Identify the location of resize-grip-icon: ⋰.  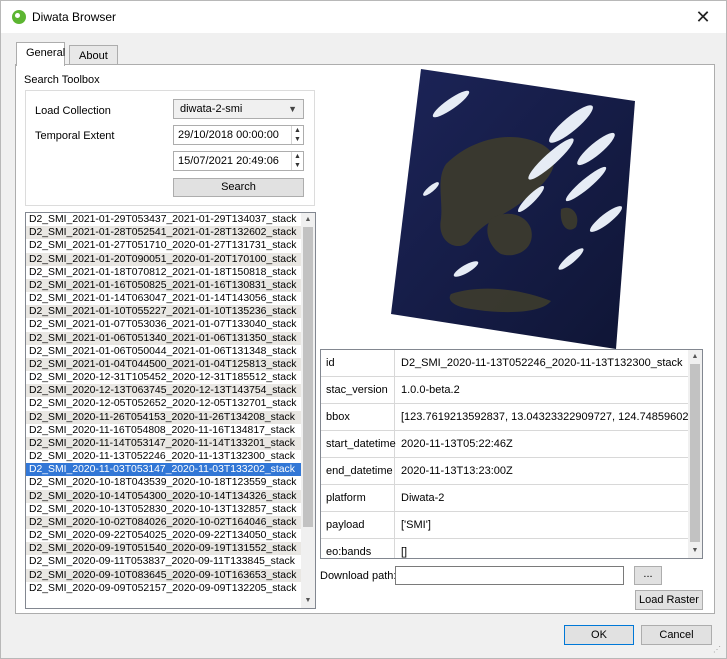
(718, 650).